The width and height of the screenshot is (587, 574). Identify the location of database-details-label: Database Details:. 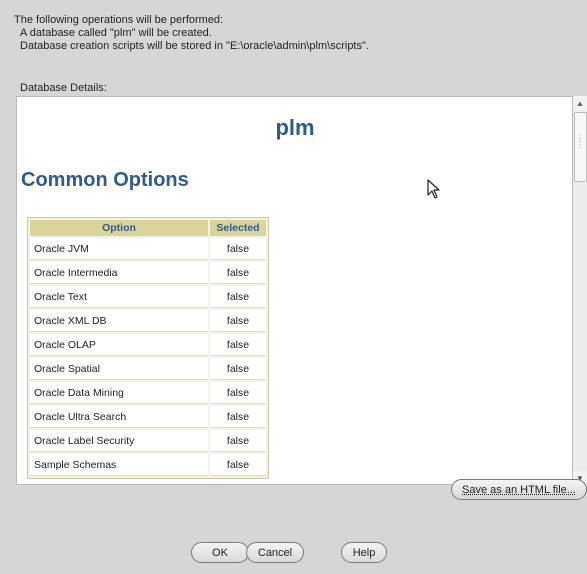
(63, 88).